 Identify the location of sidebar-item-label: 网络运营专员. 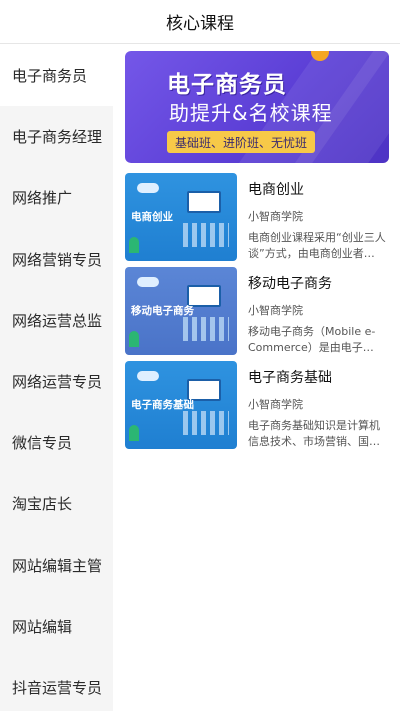
(57, 382).